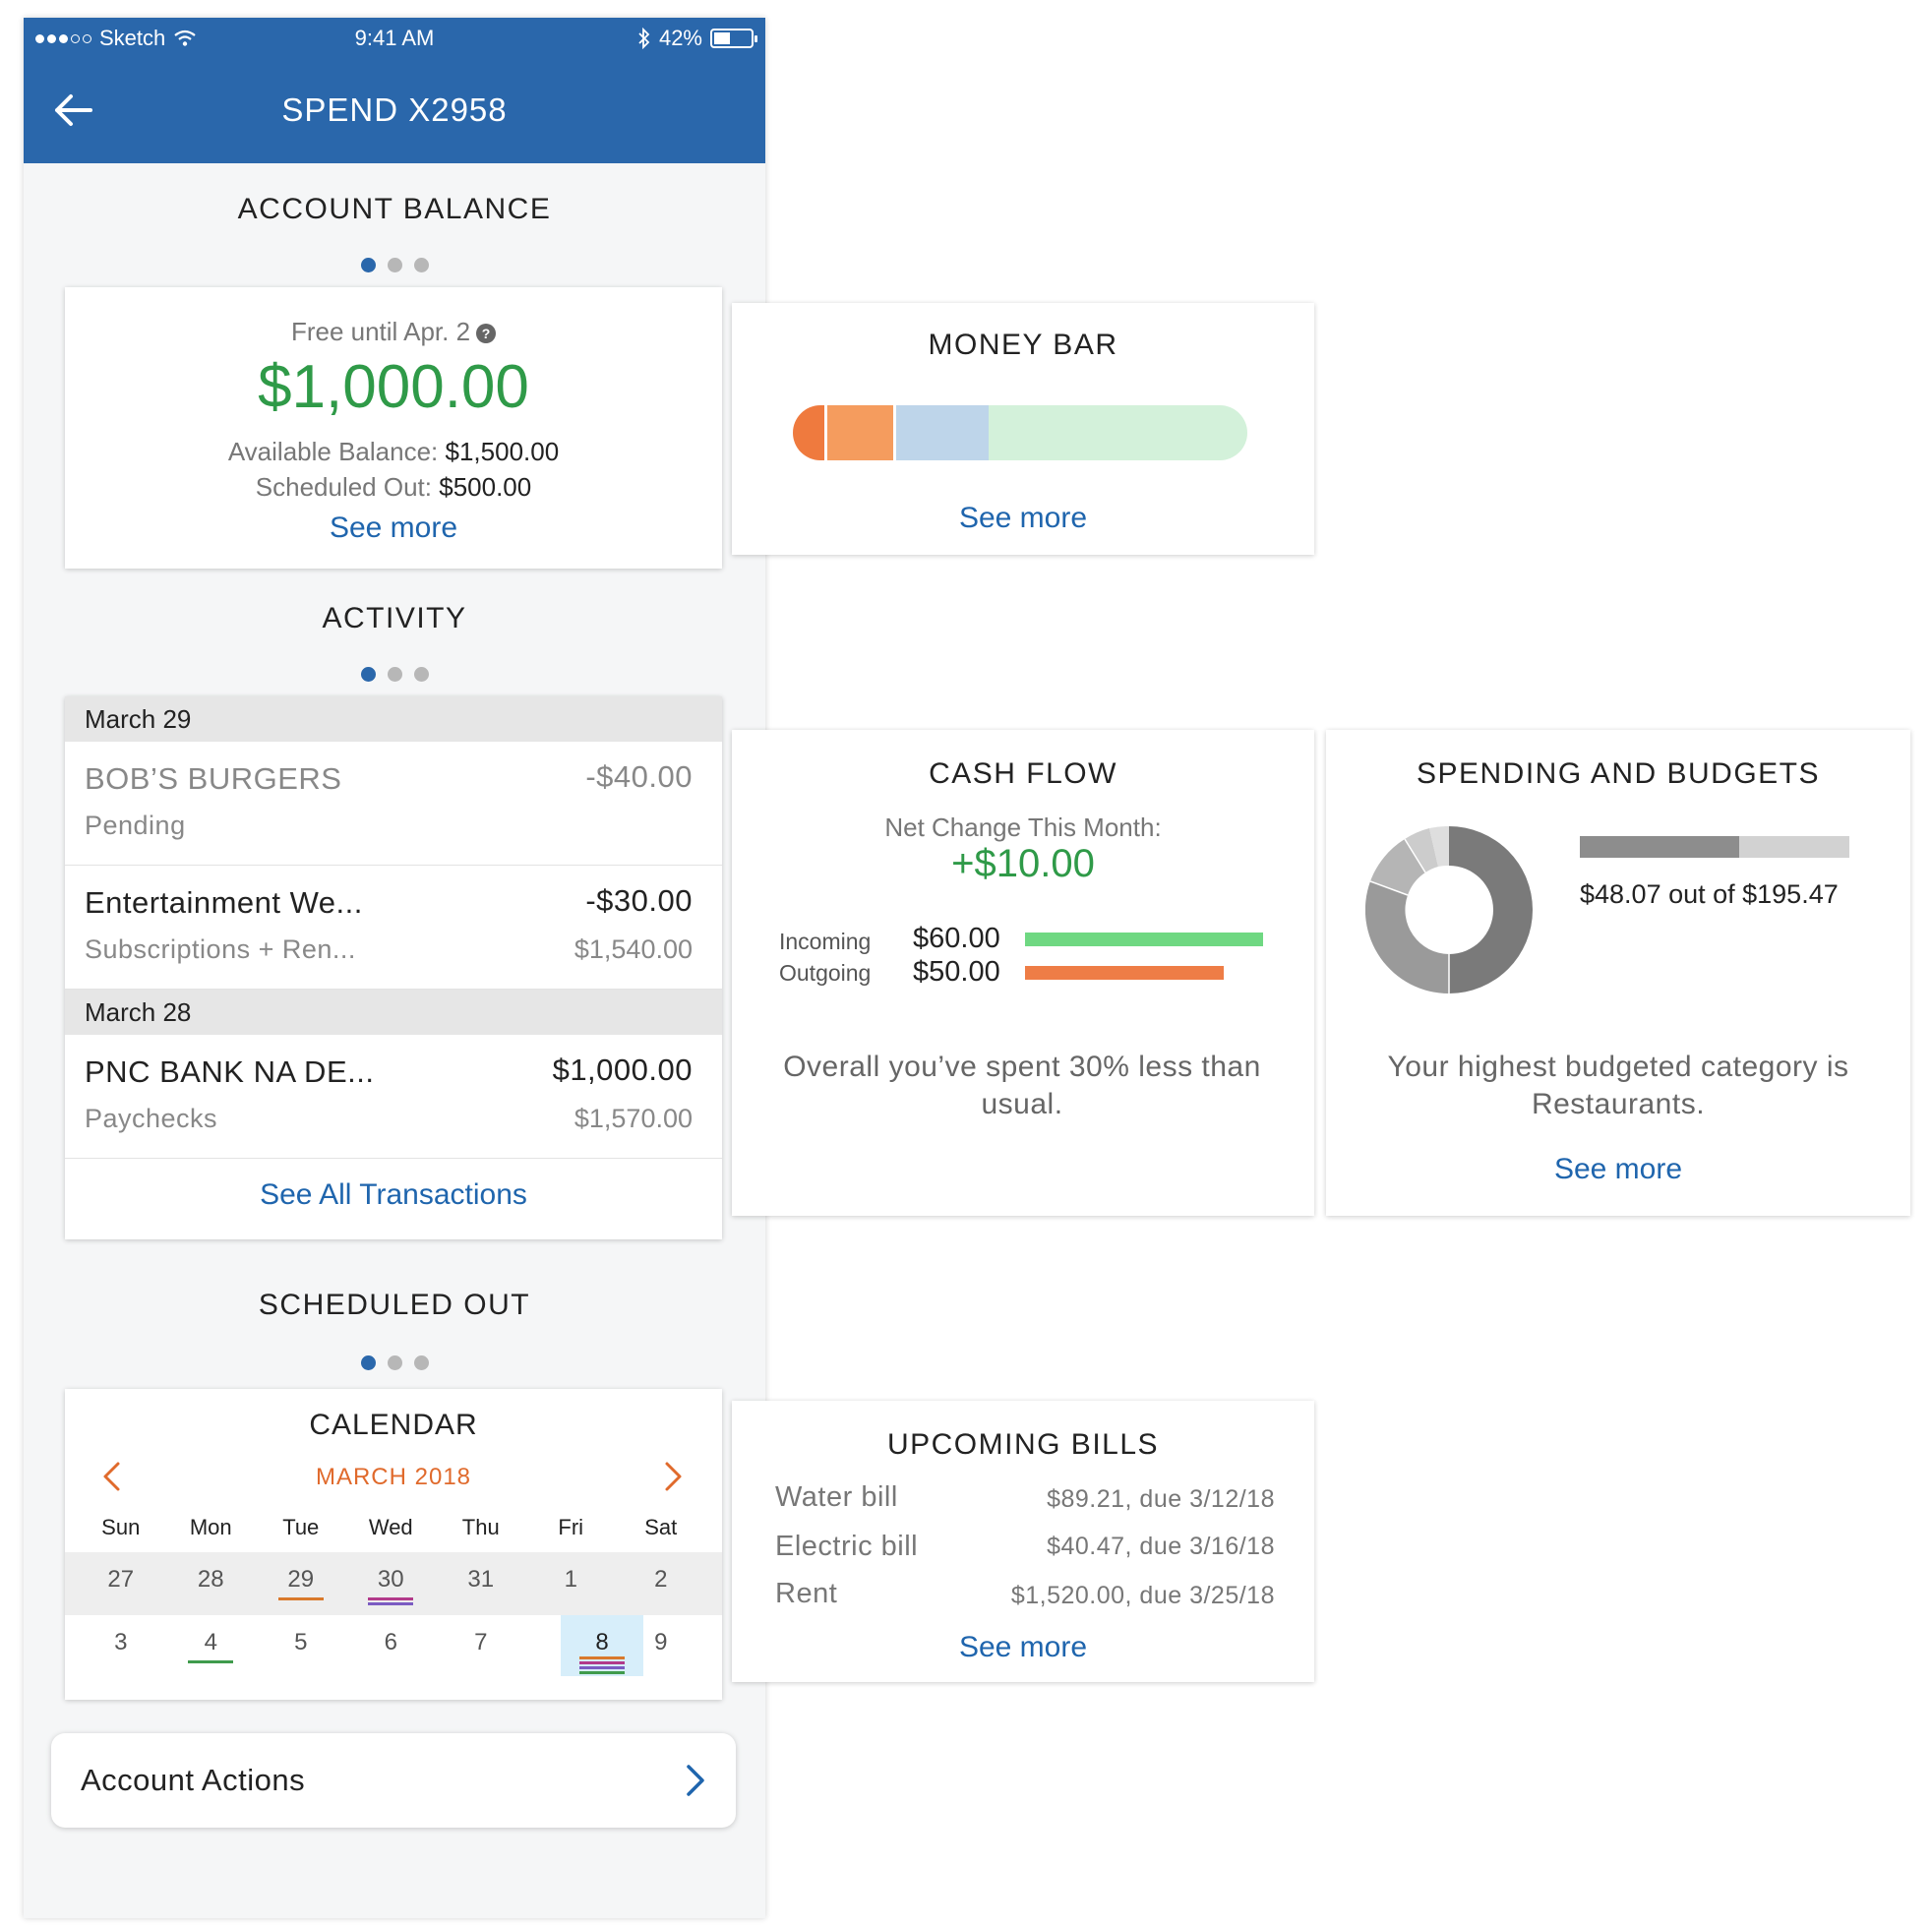 This screenshot has height=1926, width=1932. What do you see at coordinates (393, 1780) in the screenshot?
I see `account-actions-button: Account Actions` at bounding box center [393, 1780].